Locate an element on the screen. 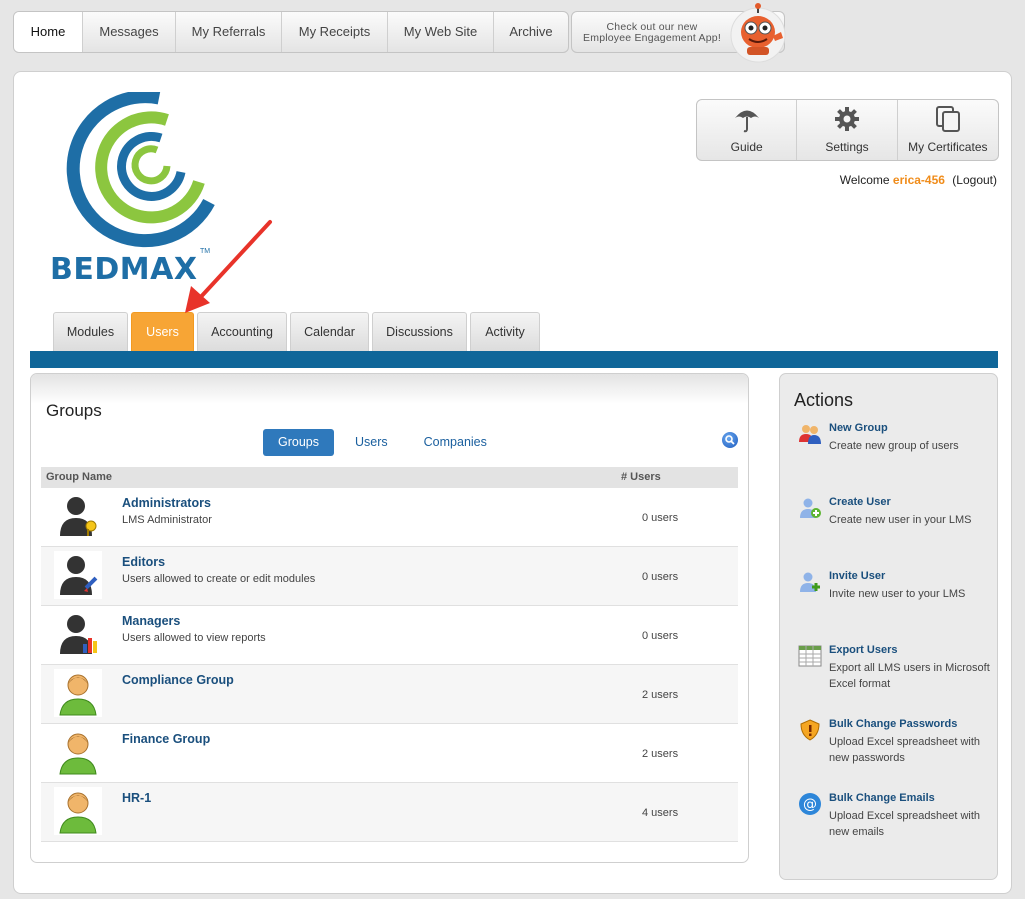 The height and width of the screenshot is (899, 1025). group-description: Users allowed to create or edit modules is located at coordinates (219, 579).